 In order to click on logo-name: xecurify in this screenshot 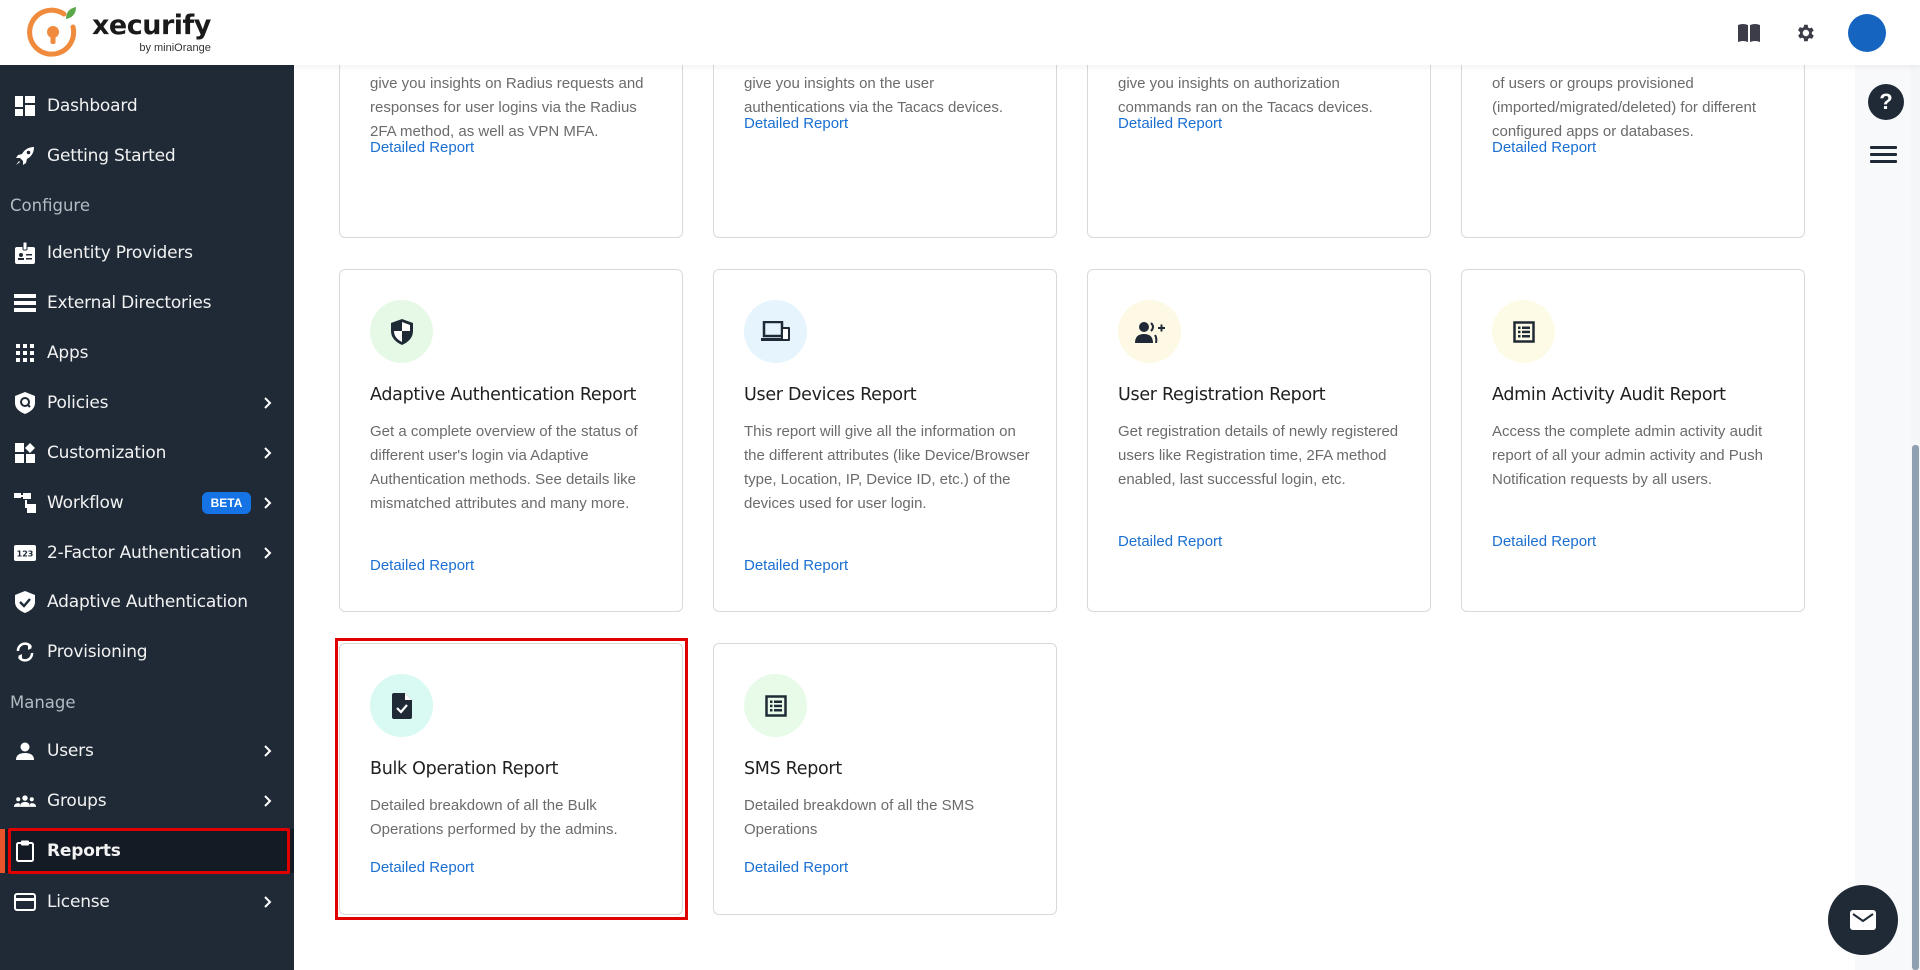, I will do `click(151, 25)`.